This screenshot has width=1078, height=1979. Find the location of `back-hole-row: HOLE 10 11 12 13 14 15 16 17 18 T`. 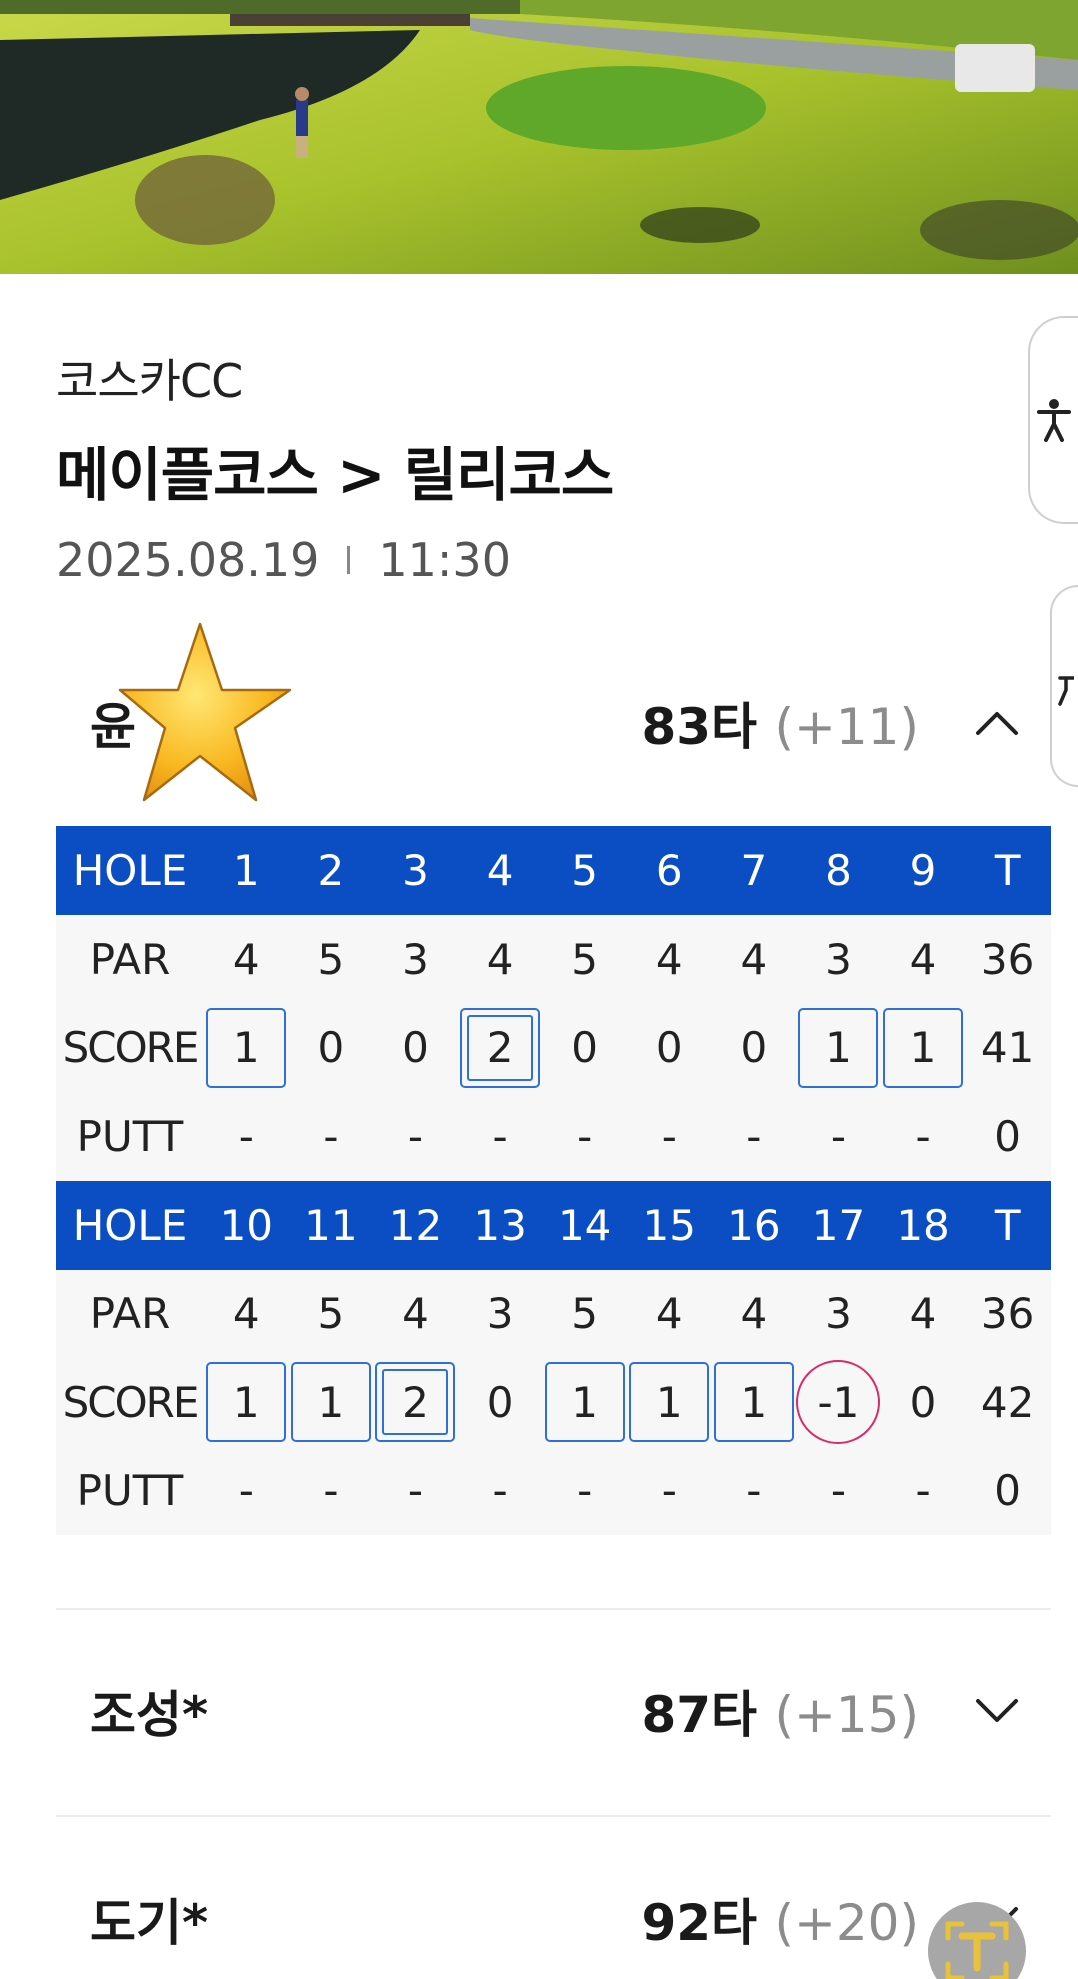

back-hole-row: HOLE 10 11 12 13 14 15 16 17 18 T is located at coordinates (553, 1225).